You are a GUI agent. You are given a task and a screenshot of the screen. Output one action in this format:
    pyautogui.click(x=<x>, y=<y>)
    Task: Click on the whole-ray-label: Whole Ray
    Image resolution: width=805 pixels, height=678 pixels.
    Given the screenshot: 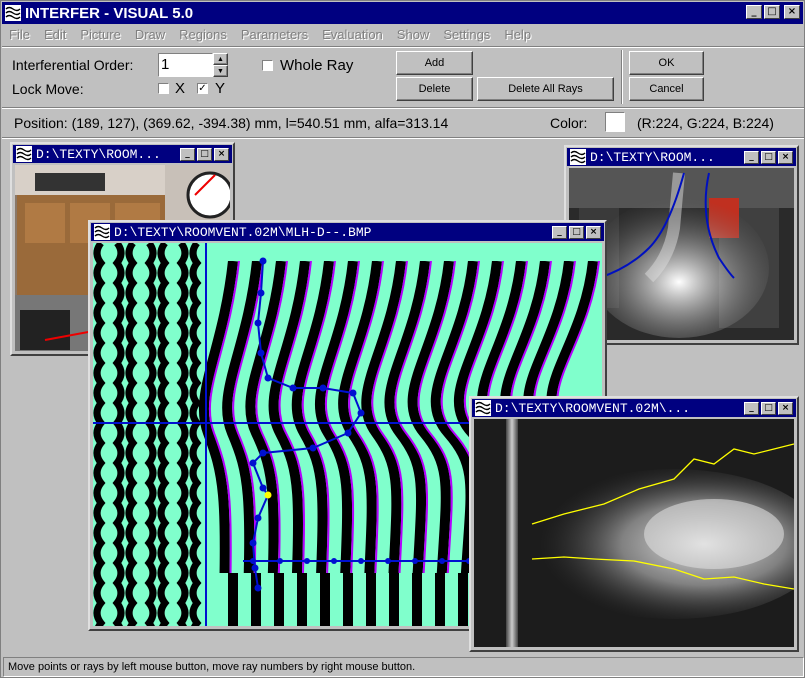 What is the action you would take?
    pyautogui.click(x=317, y=65)
    